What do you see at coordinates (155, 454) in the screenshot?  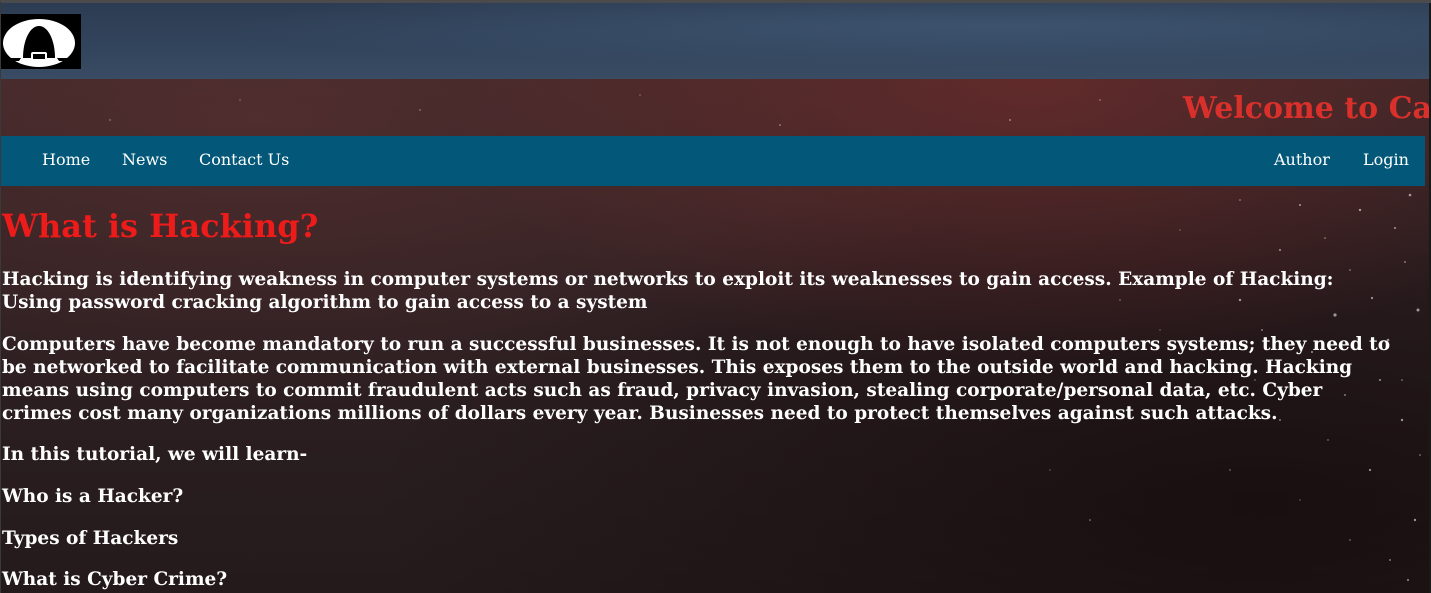 I see `tutorial-intro-text: In this tutorial, we will learn-` at bounding box center [155, 454].